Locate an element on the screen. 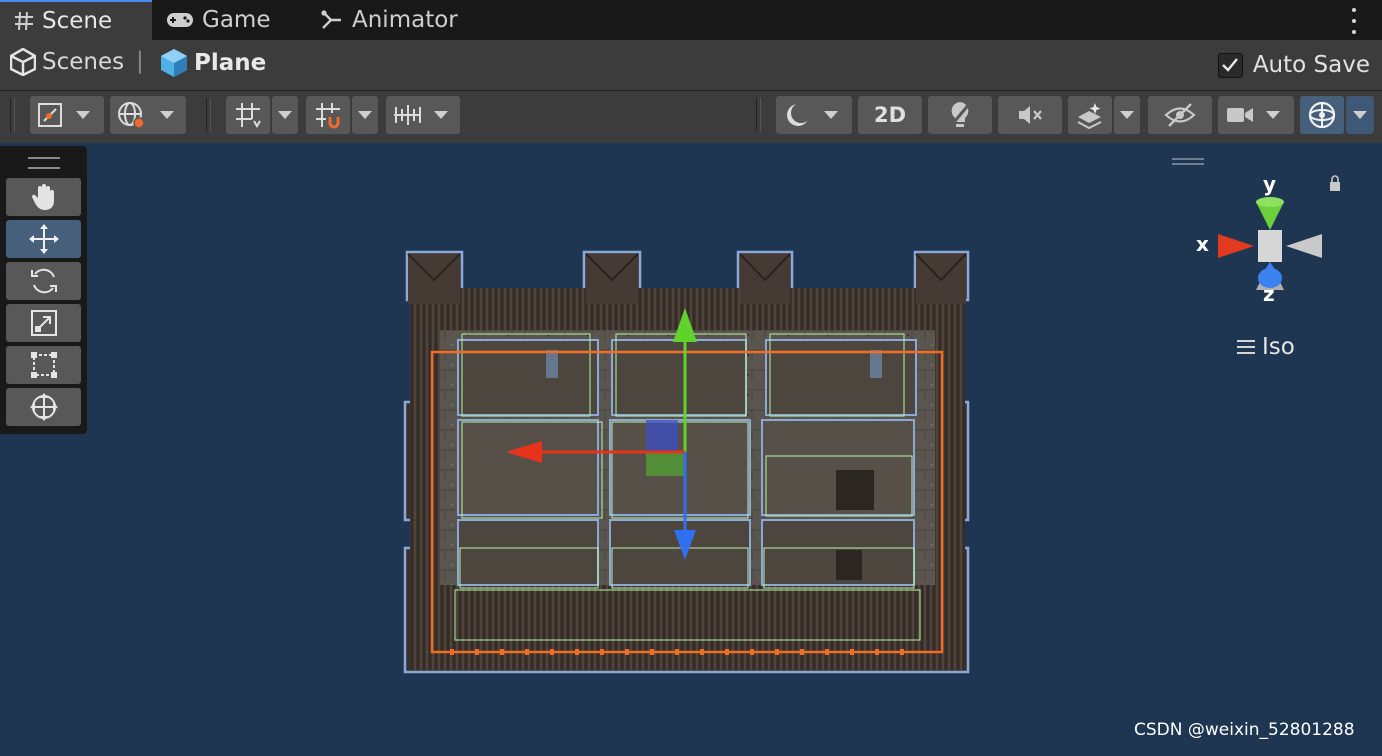 This screenshot has width=1382, height=756. tab-scene: Scene is located at coordinates (76, 20).